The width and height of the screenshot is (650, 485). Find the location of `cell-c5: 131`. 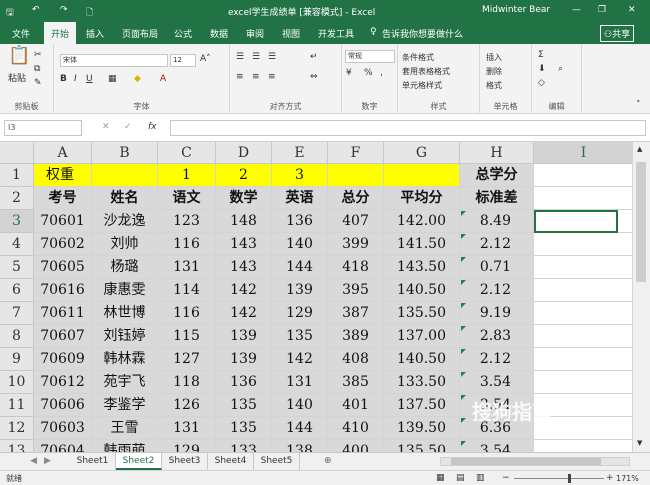

cell-c5: 131 is located at coordinates (187, 267).